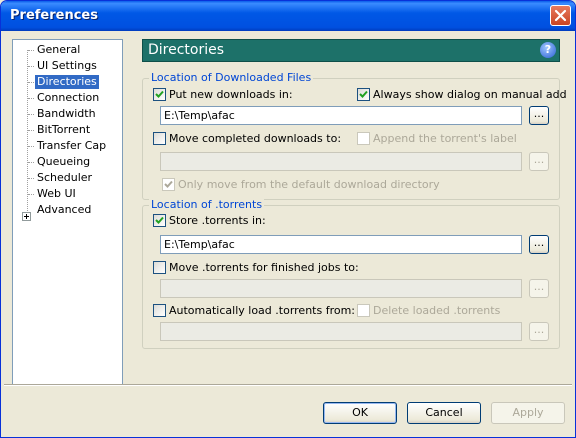 The height and width of the screenshot is (438, 576). What do you see at coordinates (444, 413) in the screenshot?
I see `cancel-button: Cancel` at bounding box center [444, 413].